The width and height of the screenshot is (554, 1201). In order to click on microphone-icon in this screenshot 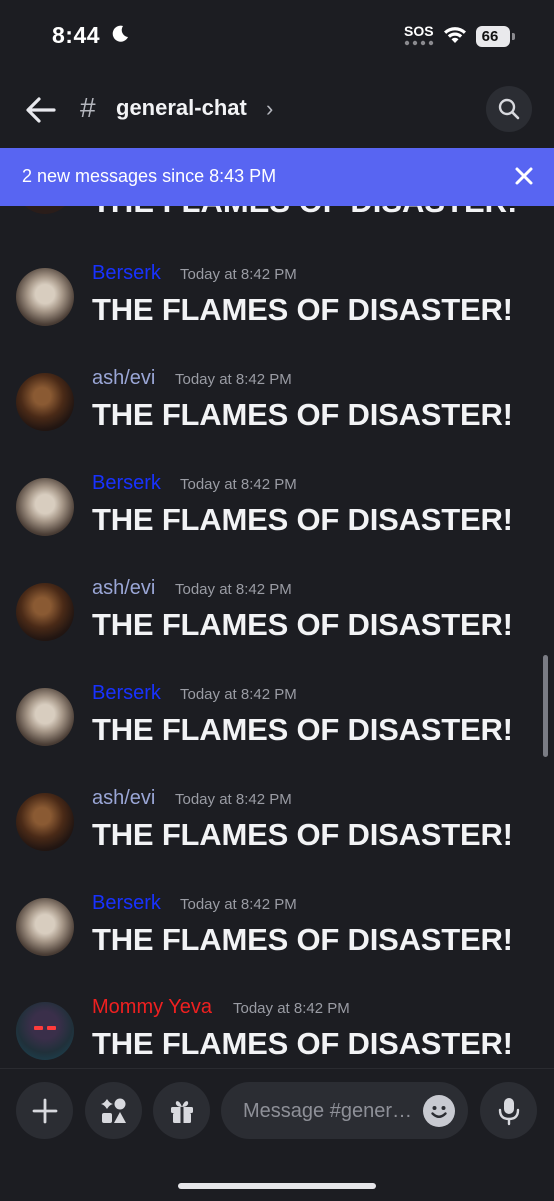, I will do `click(508, 1111)`.